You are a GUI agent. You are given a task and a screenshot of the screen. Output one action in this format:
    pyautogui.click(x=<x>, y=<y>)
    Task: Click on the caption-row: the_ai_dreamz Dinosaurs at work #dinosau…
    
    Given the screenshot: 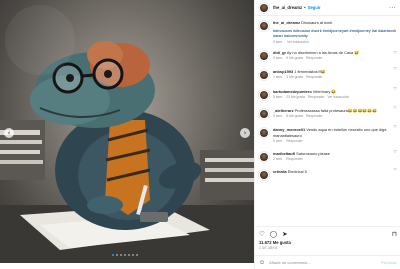 What is the action you would take?
    pyautogui.click(x=327, y=30)
    